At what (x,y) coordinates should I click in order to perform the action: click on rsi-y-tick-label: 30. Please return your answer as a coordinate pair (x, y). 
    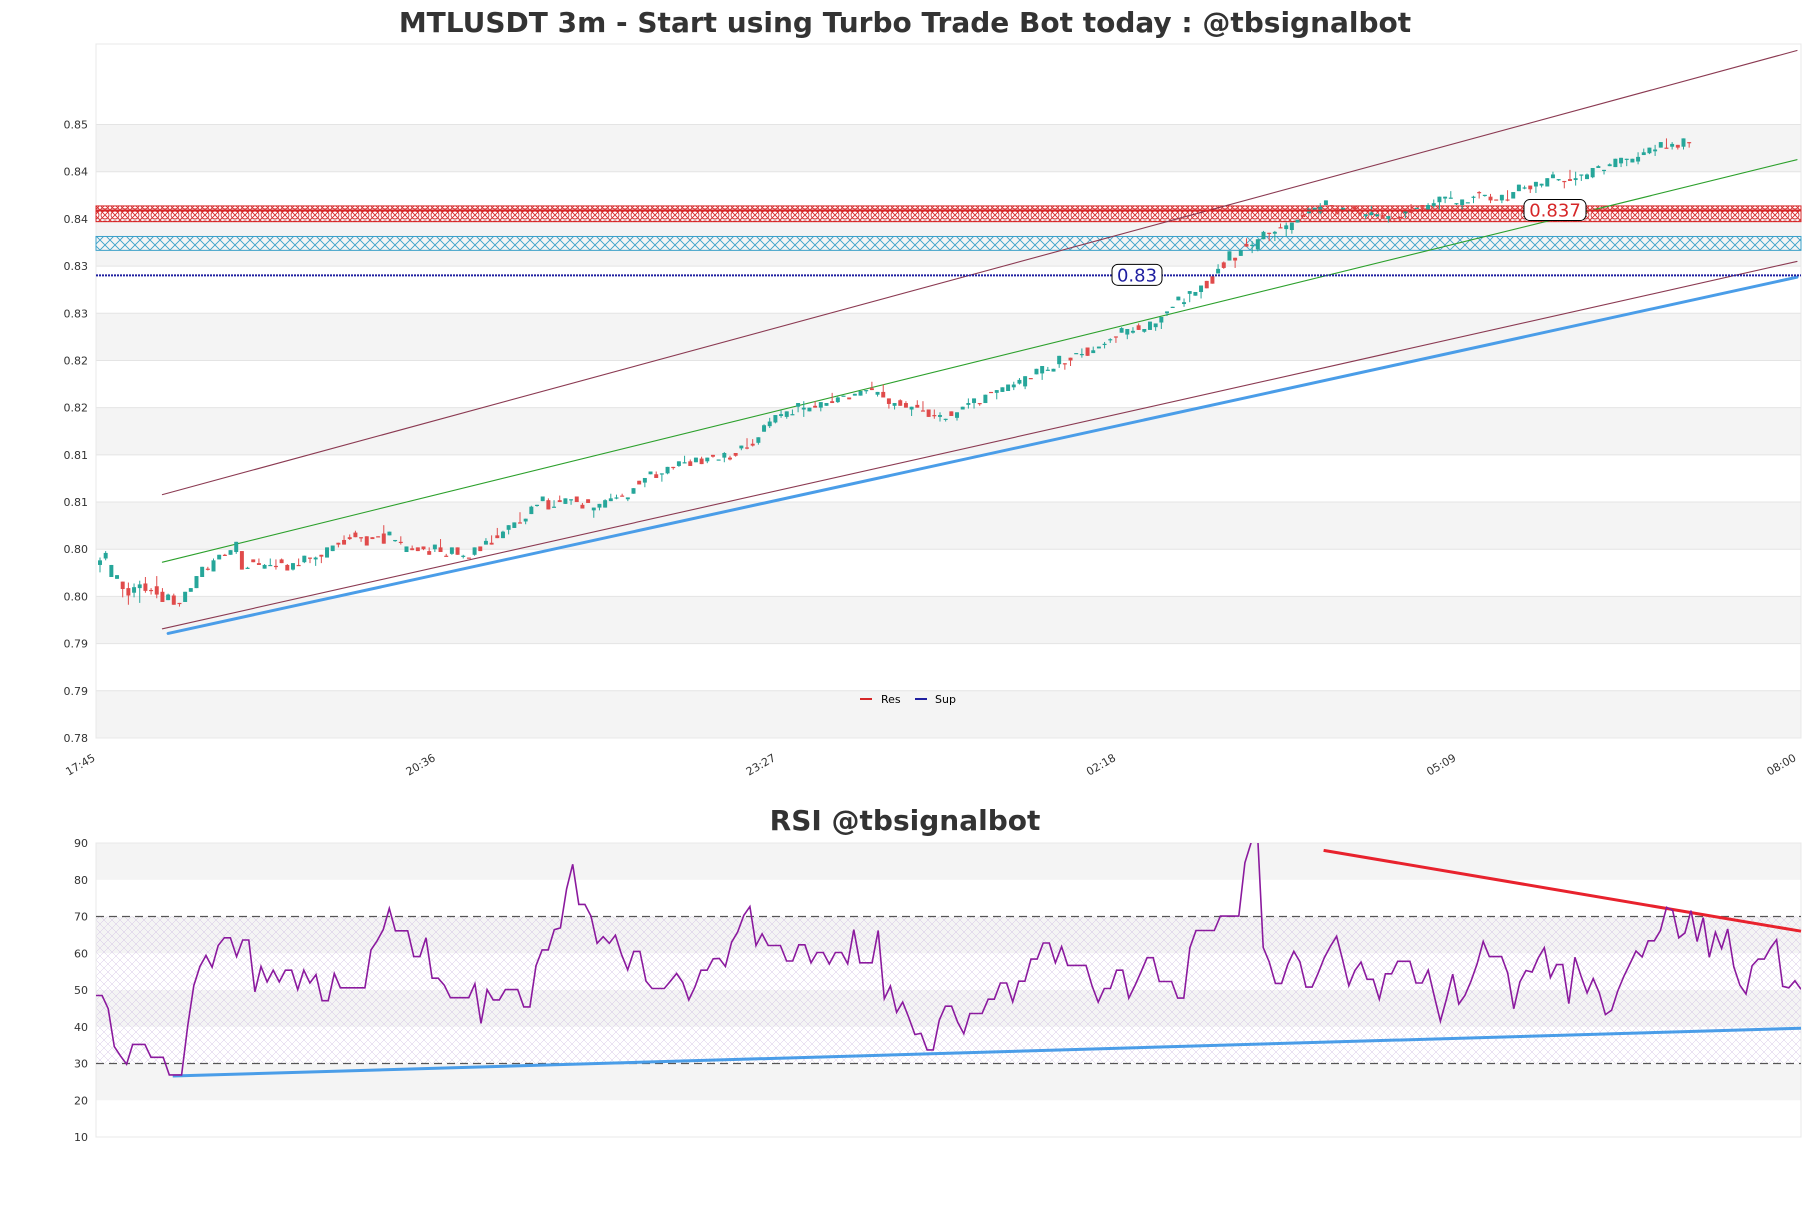
    Looking at the image, I should click on (81, 1064).